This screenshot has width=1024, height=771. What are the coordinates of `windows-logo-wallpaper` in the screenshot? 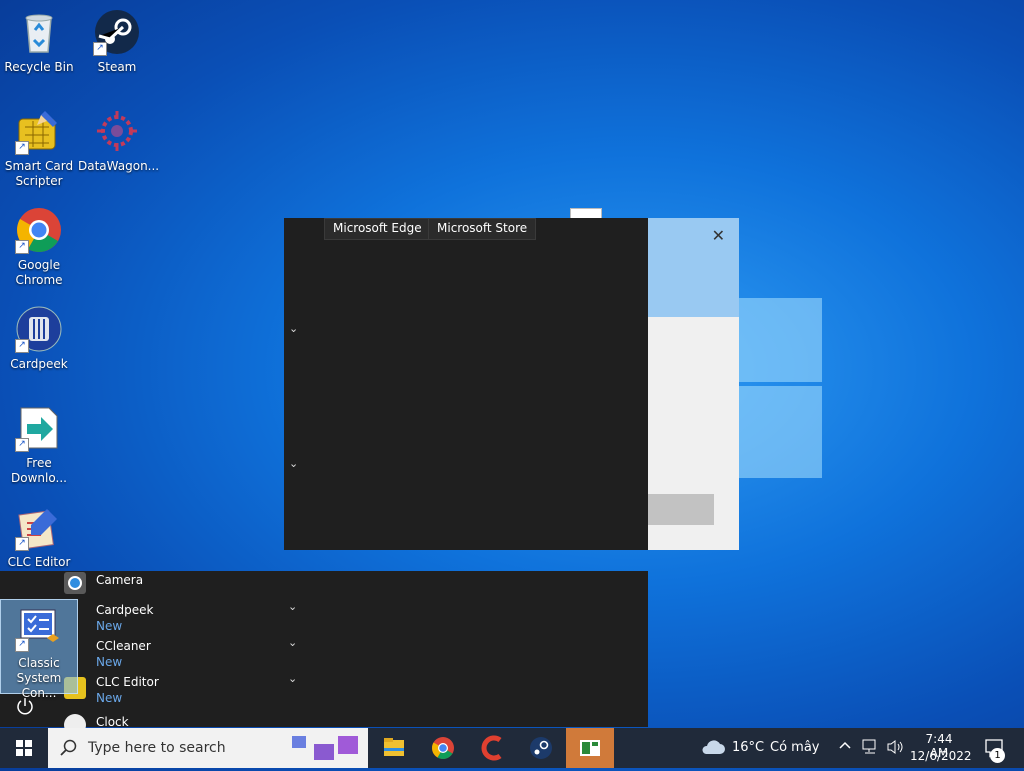 It's located at (780, 384).